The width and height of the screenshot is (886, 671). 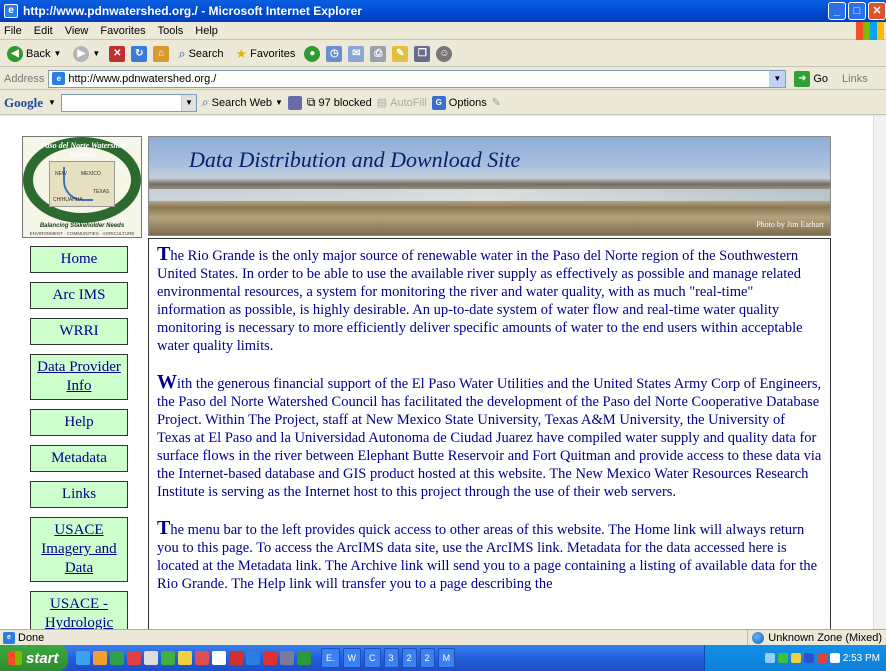 What do you see at coordinates (13, 31) in the screenshot?
I see `menu-file: File` at bounding box center [13, 31].